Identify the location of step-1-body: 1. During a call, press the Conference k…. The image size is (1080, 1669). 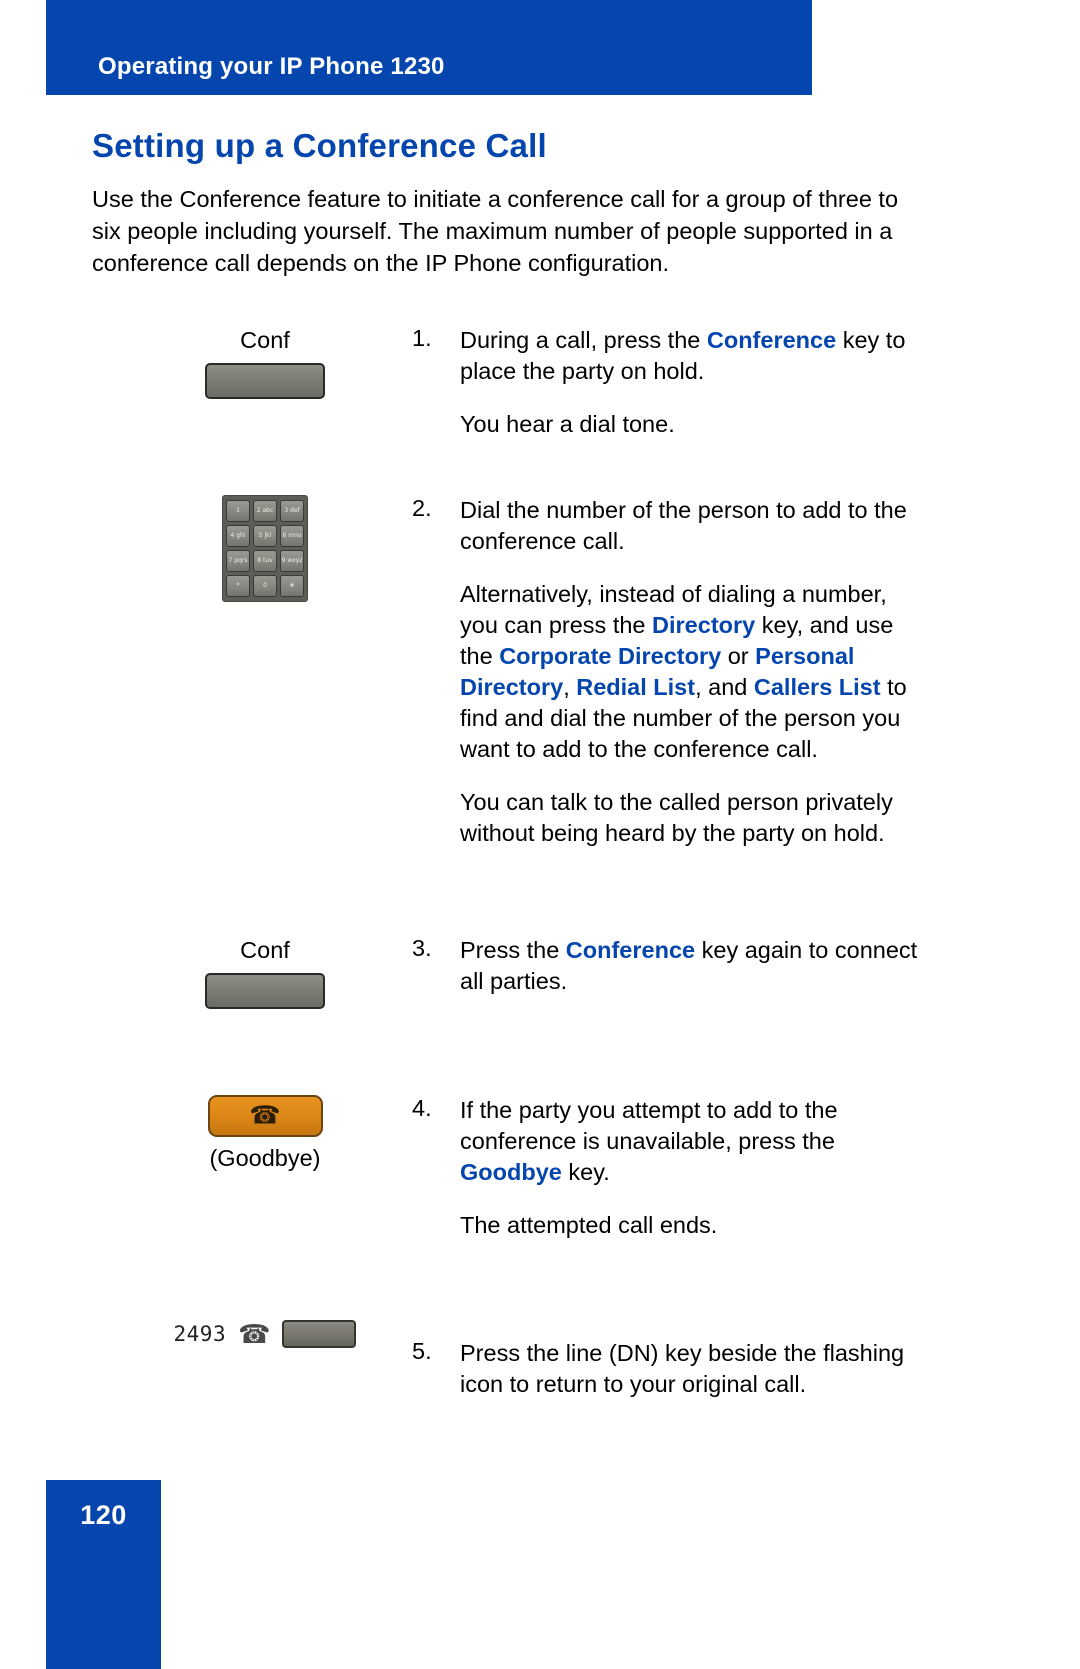
(667, 382).